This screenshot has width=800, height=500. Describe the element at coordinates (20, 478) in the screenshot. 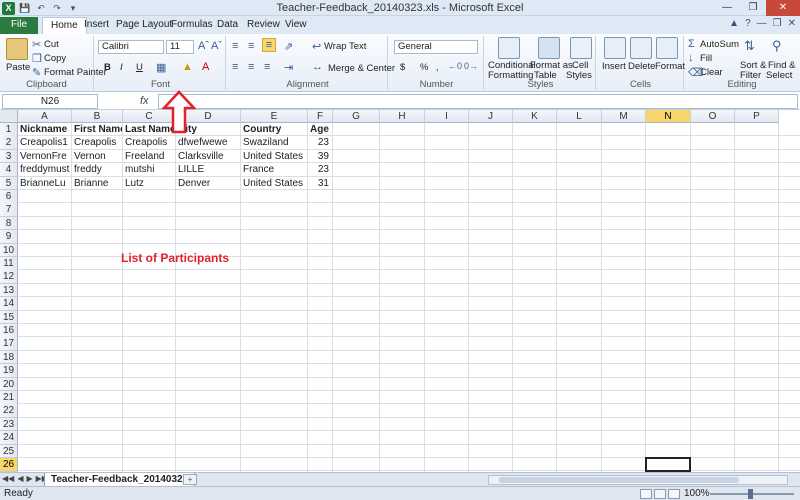

I see `prev-sheet-icon: ◀` at that location.